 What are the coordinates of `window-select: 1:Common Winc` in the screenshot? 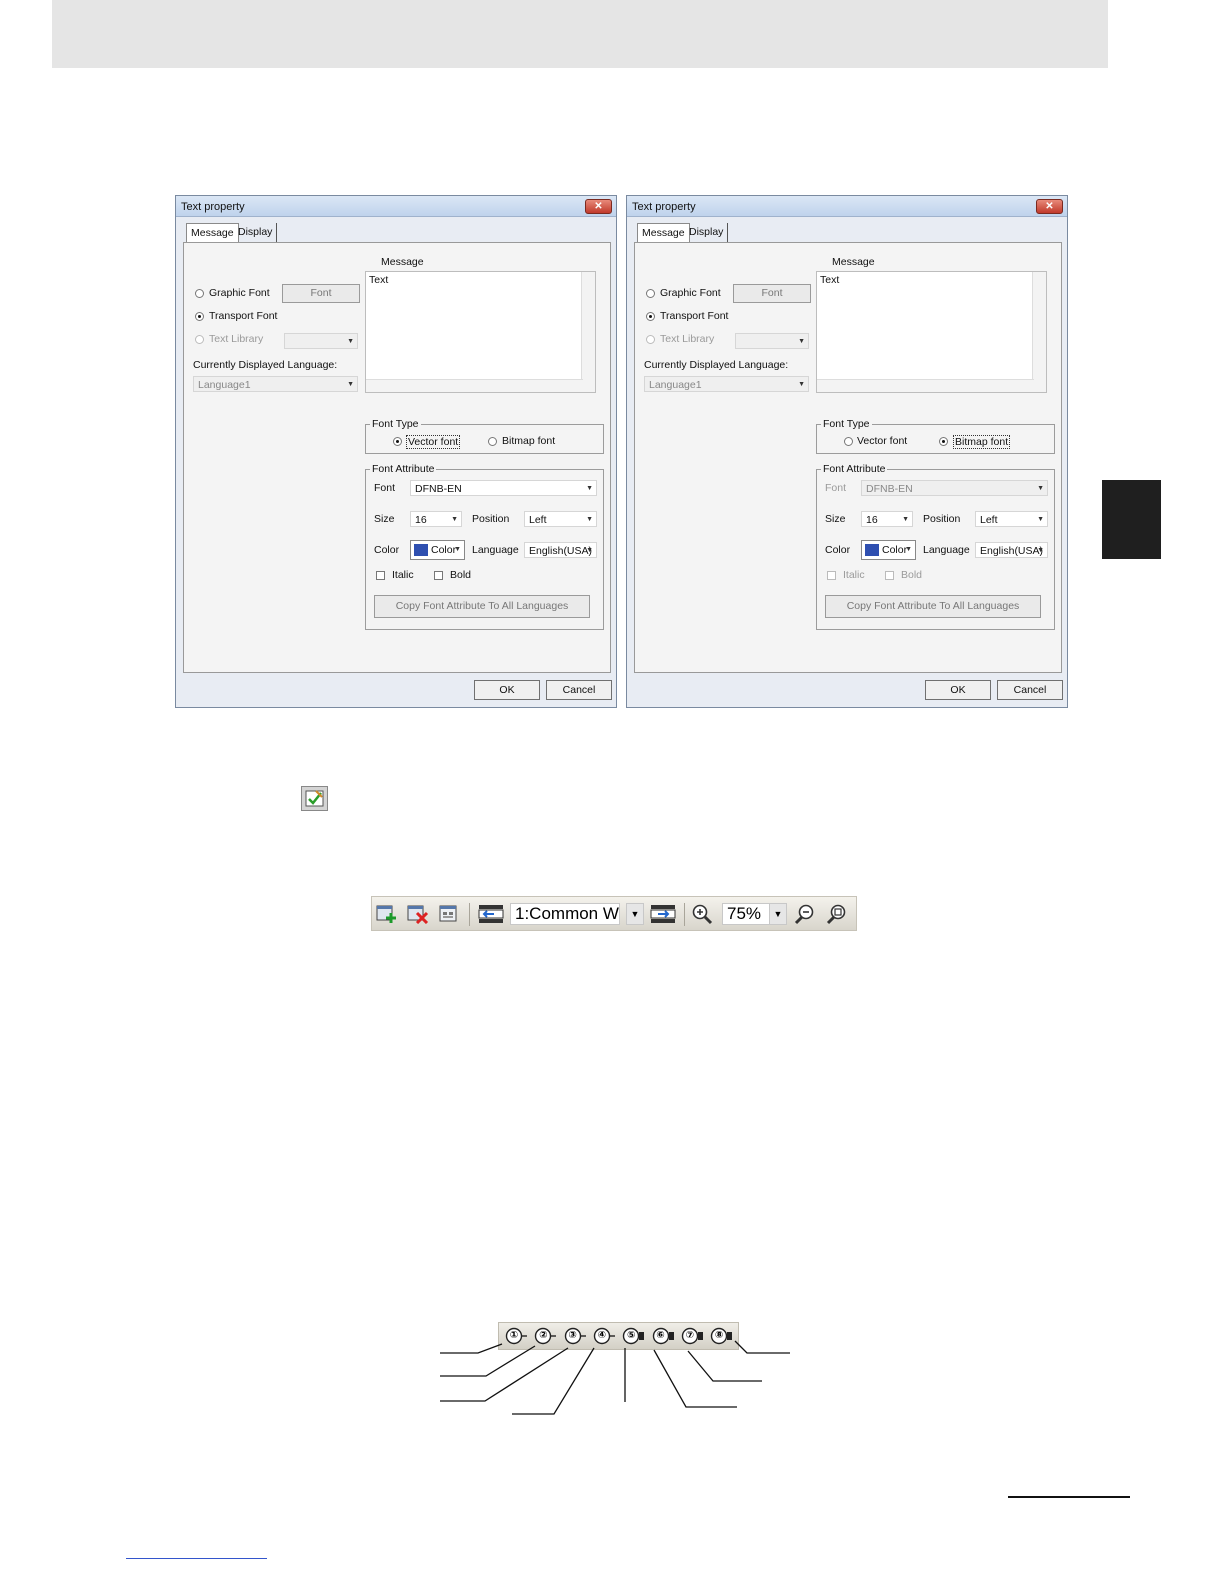 It's located at (565, 914).